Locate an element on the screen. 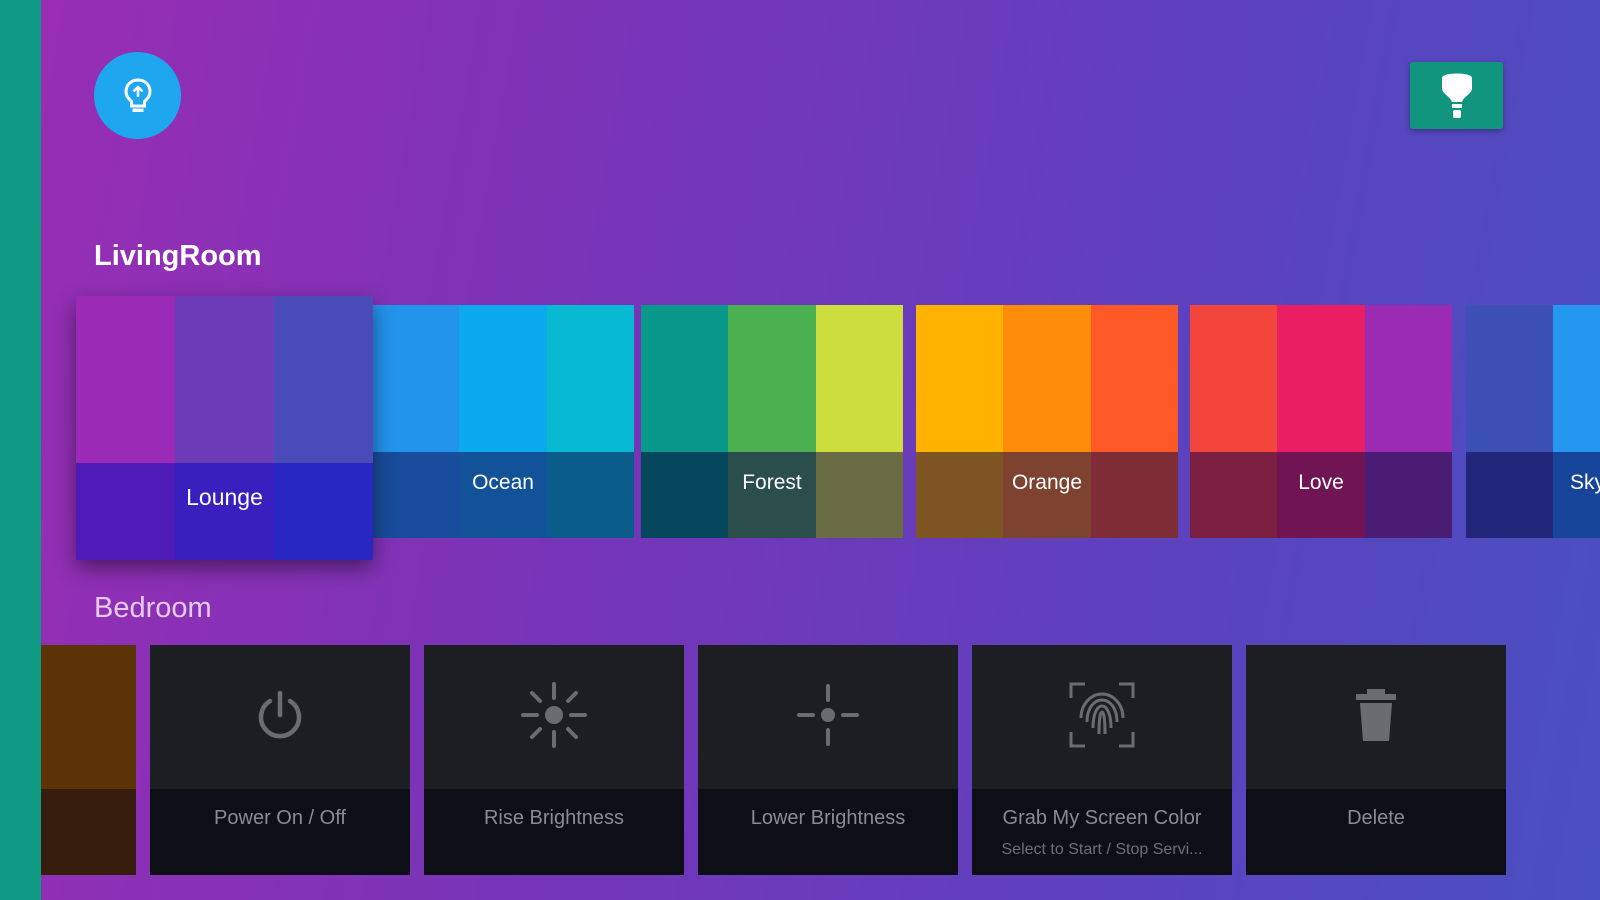  lightbulb-button is located at coordinates (137, 95).